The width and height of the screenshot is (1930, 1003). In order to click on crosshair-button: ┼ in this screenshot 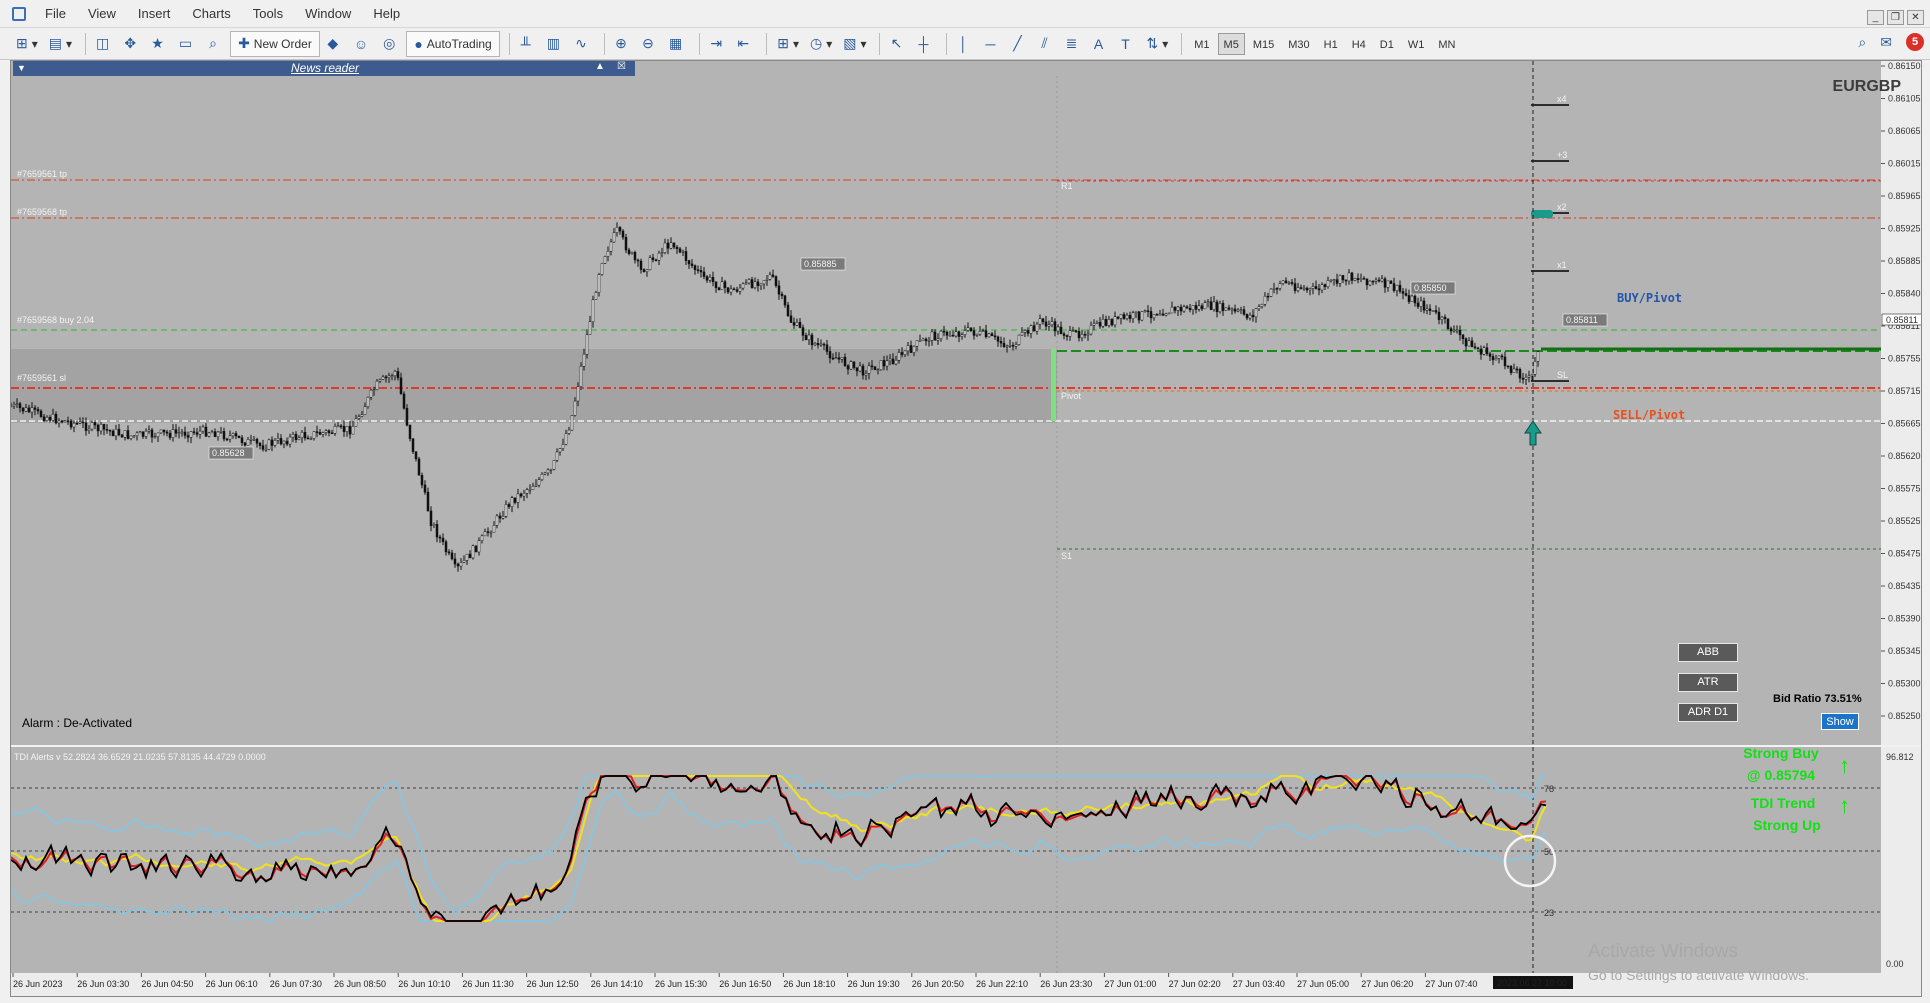, I will do `click(925, 44)`.